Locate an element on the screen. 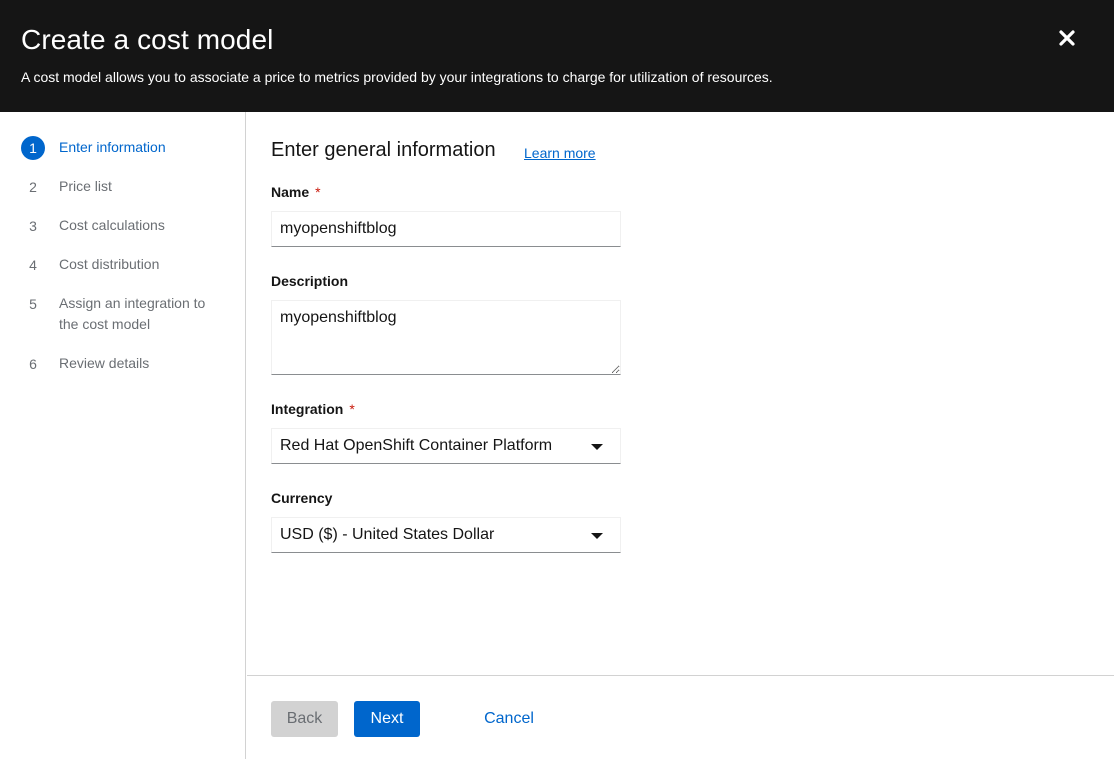 Image resolution: width=1114 pixels, height=759 pixels. step-label: Assign an integration to the cost model is located at coordinates (132, 313).